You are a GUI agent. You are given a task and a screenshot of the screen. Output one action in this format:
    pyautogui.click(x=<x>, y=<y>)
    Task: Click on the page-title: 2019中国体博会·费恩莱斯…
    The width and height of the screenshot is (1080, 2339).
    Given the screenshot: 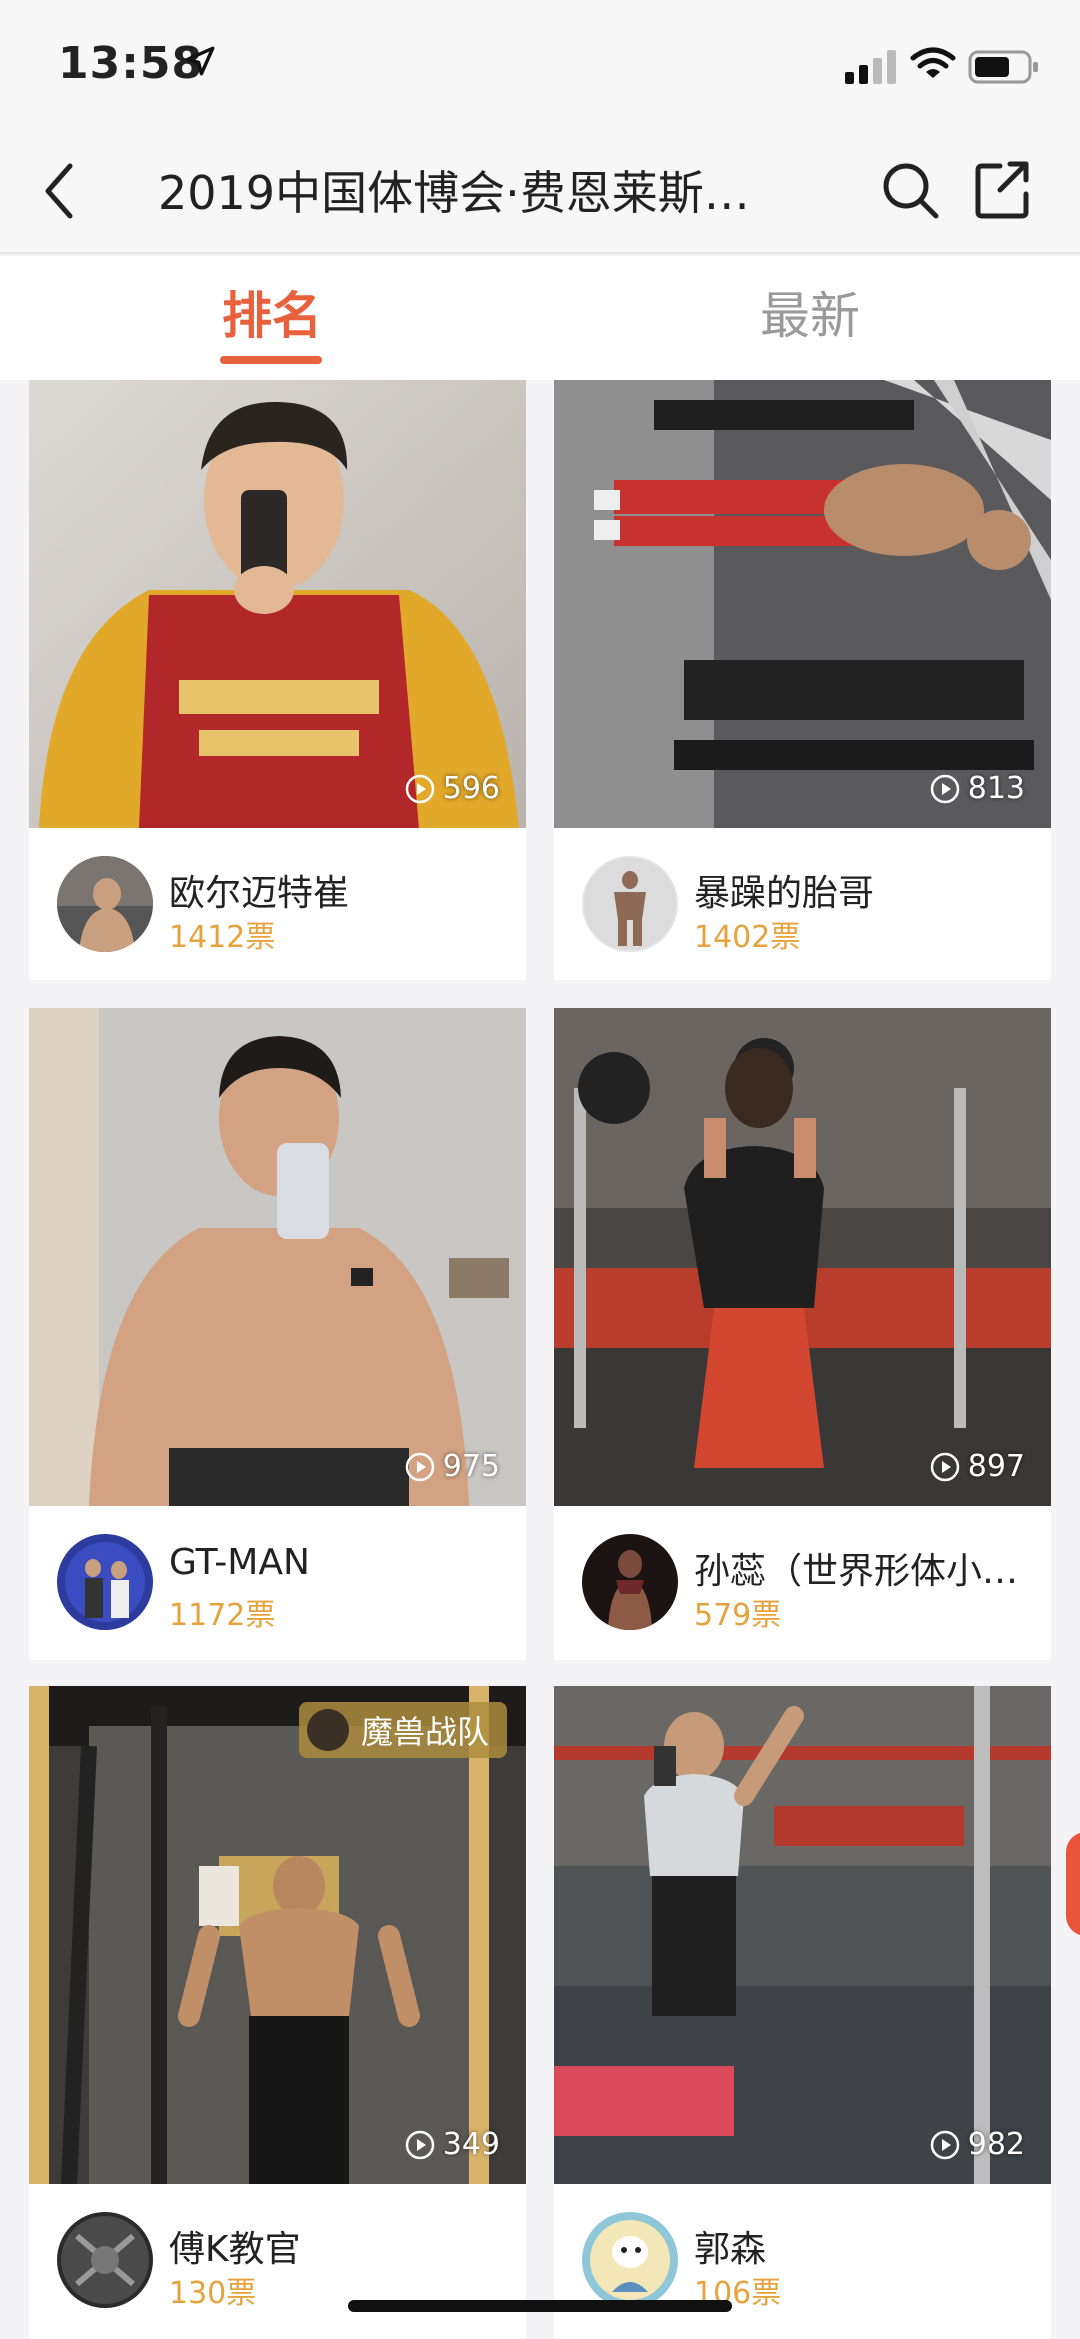 What is the action you would take?
    pyautogui.click(x=454, y=193)
    